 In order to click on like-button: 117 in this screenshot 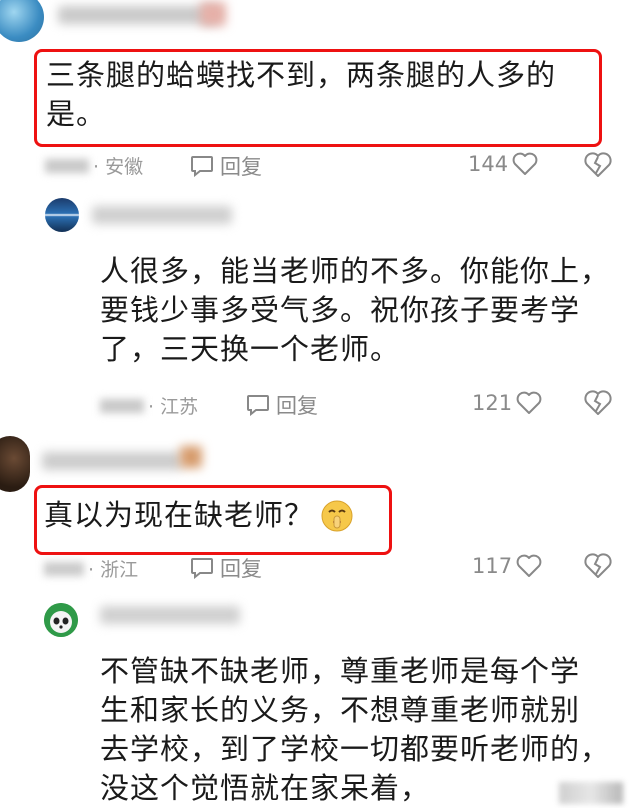, I will do `click(507, 566)`.